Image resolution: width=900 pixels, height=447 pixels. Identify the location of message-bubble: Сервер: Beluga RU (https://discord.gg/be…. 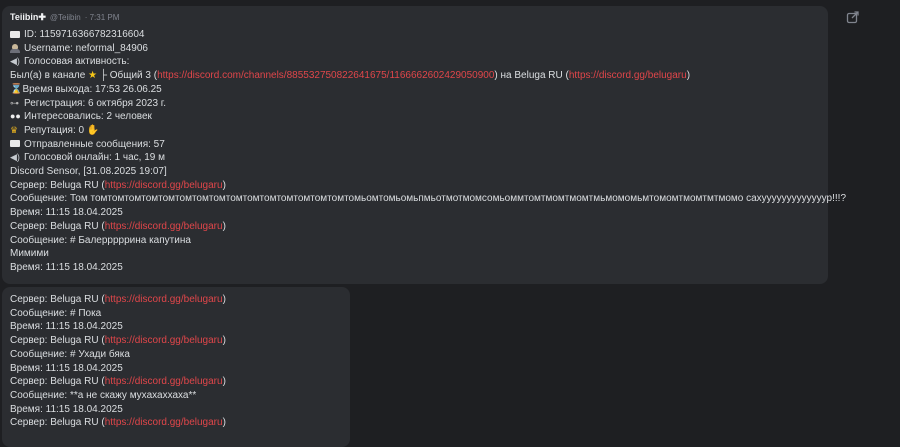
(176, 367).